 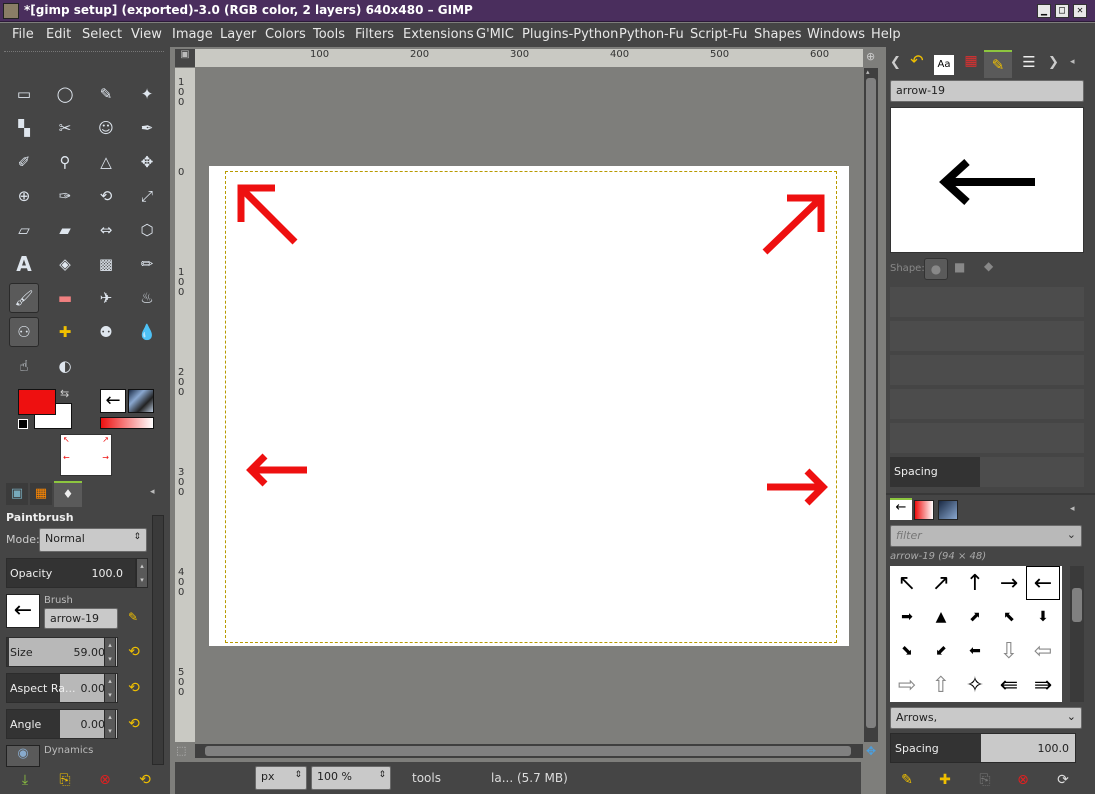 What do you see at coordinates (1080, 11) in the screenshot?
I see `close-button: ✕` at bounding box center [1080, 11].